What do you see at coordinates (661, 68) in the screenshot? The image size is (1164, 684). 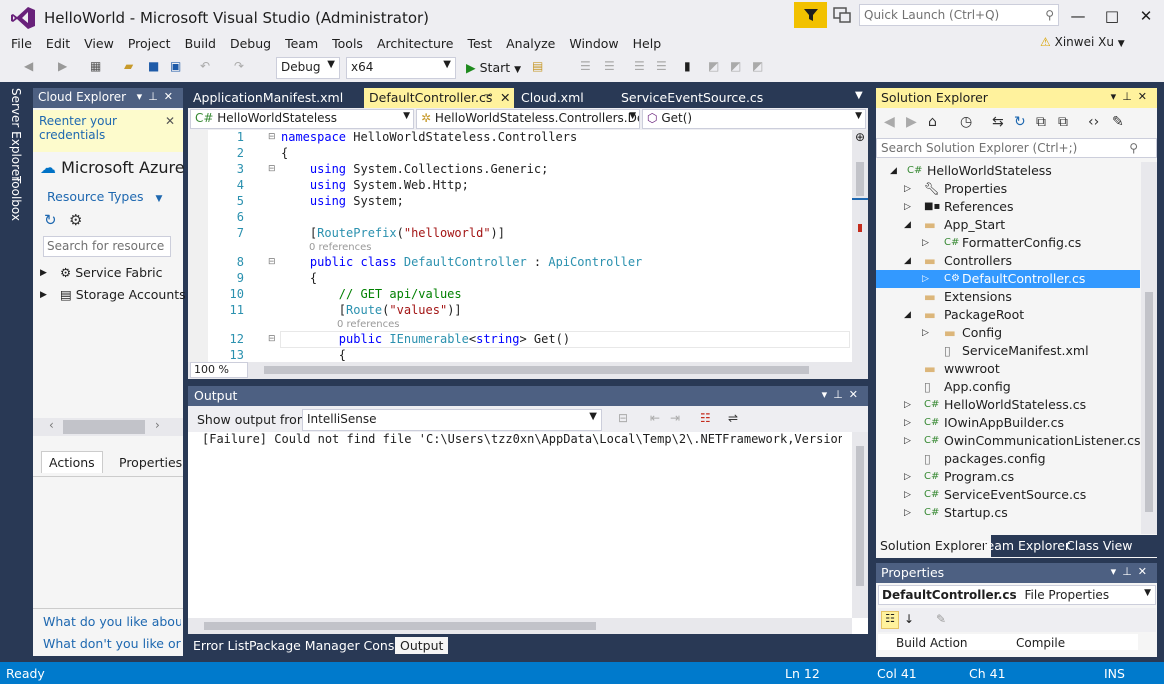 I see `uncomment-icon: ☰` at bounding box center [661, 68].